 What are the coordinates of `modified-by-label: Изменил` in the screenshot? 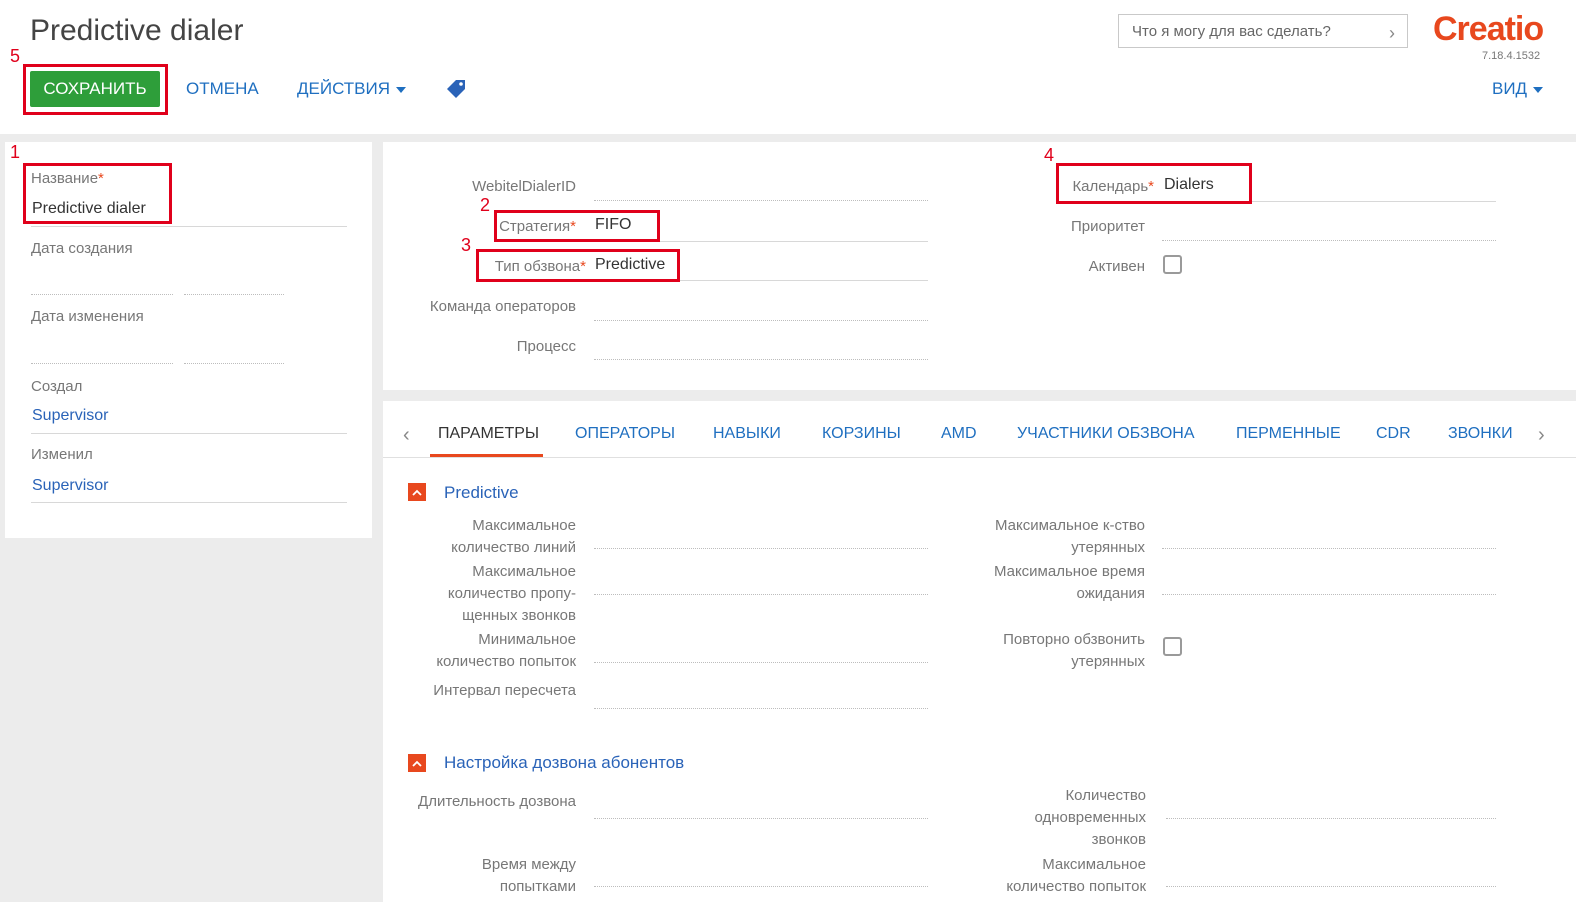 It's located at (62, 454).